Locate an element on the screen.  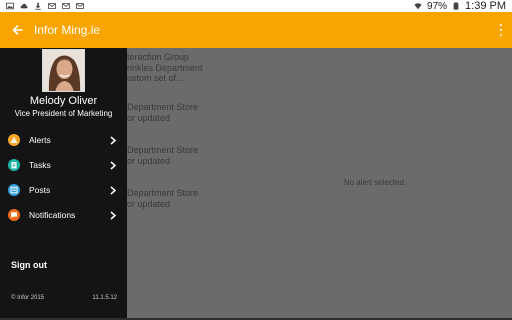
status-system-icons: 97% 1:39 PM is located at coordinates (460, 6).